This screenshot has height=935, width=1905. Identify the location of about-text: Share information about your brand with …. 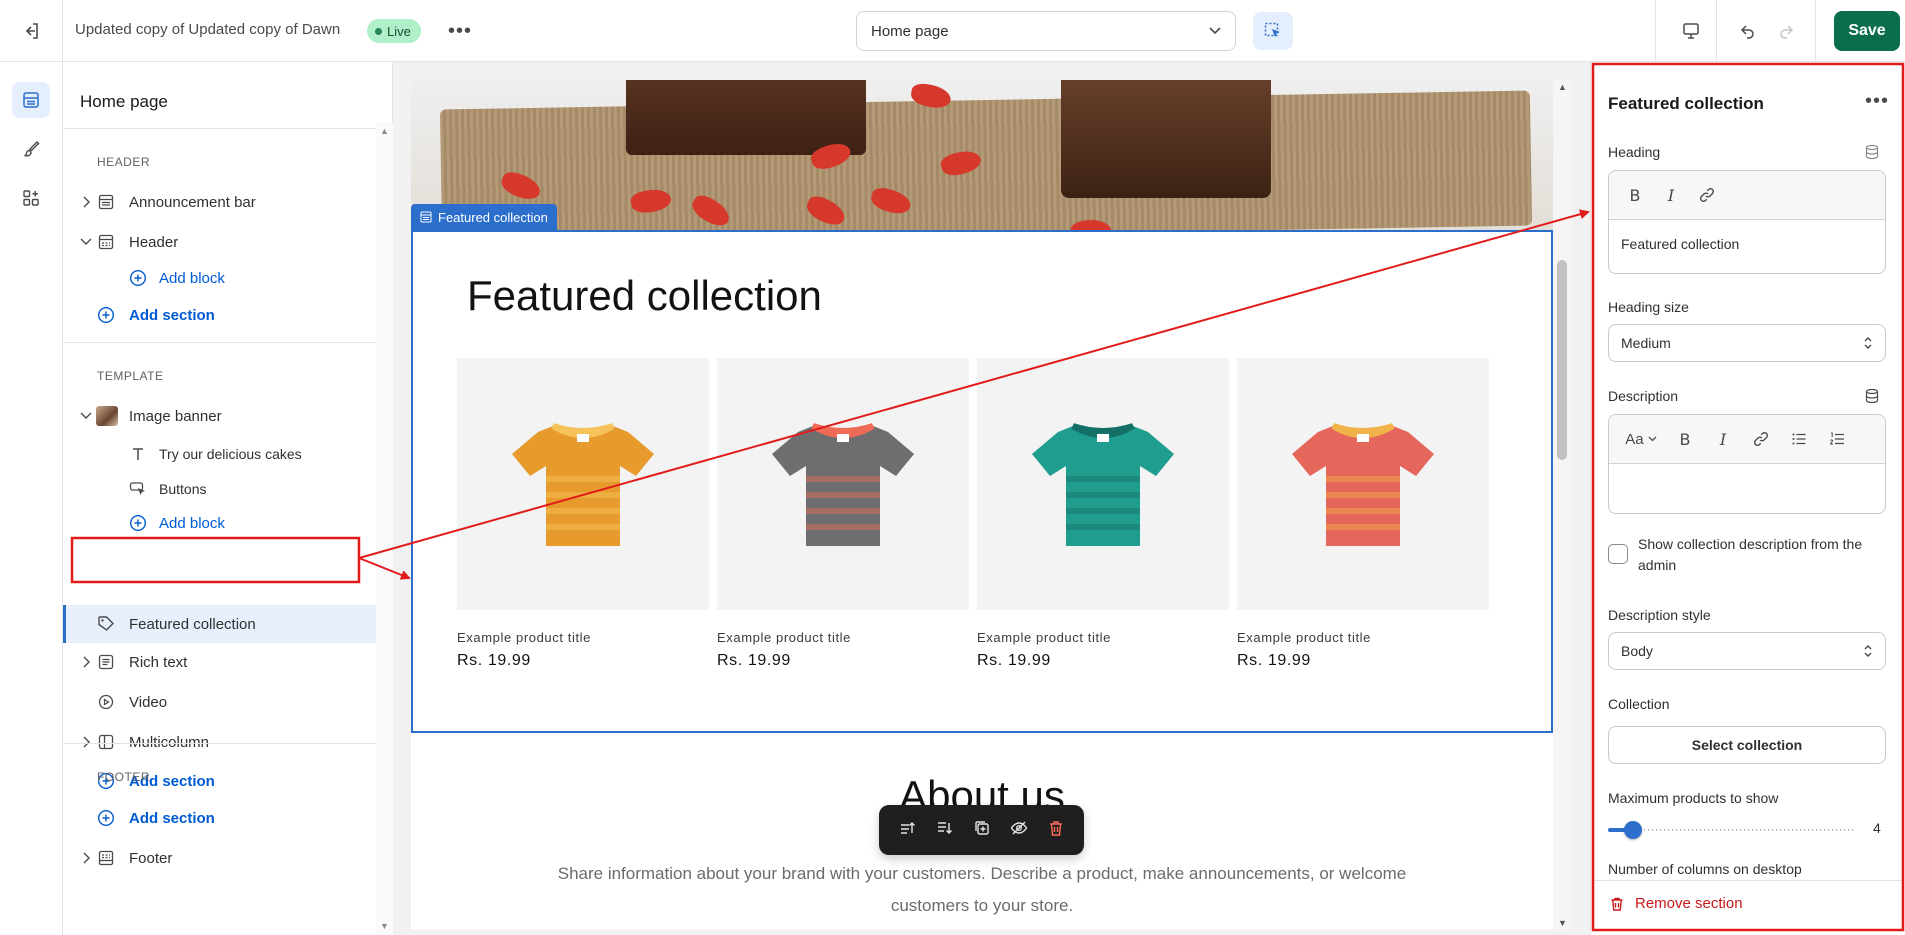
(982, 889).